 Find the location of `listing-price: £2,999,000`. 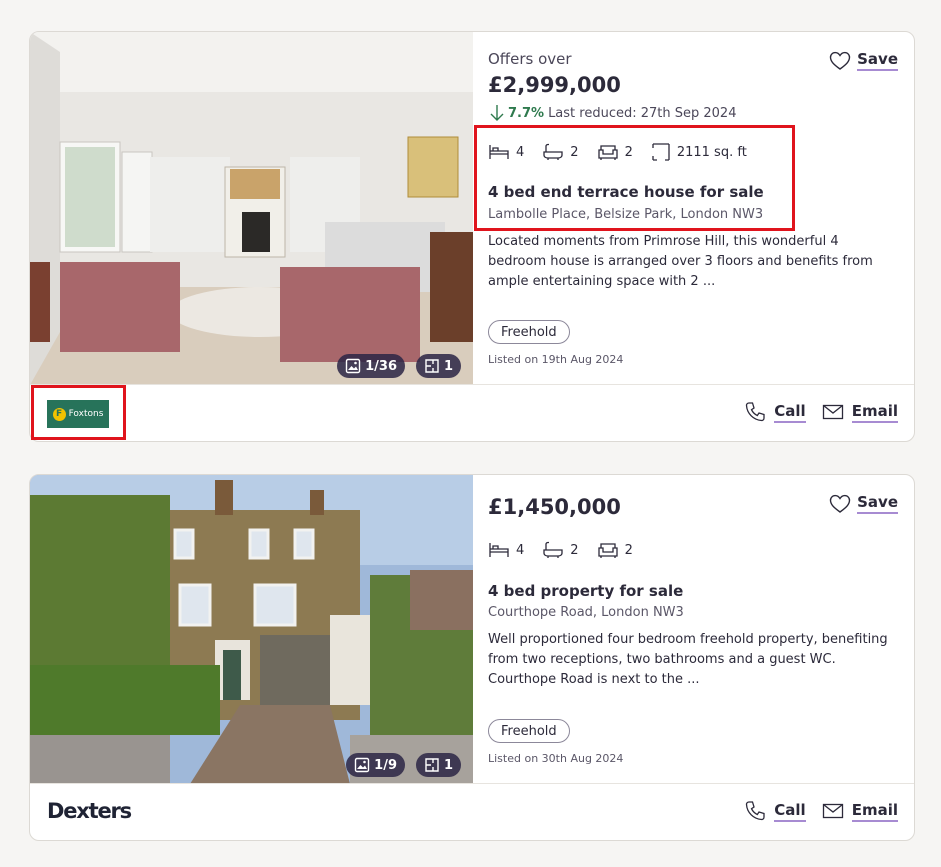

listing-price: £2,999,000 is located at coordinates (554, 85).